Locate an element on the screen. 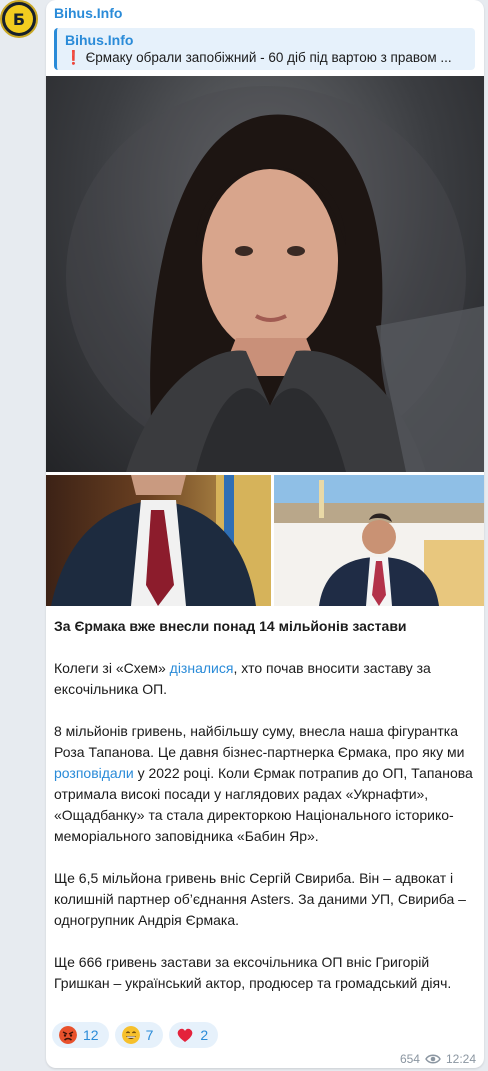 The image size is (488, 1071). third-photo is located at coordinates (379, 540).